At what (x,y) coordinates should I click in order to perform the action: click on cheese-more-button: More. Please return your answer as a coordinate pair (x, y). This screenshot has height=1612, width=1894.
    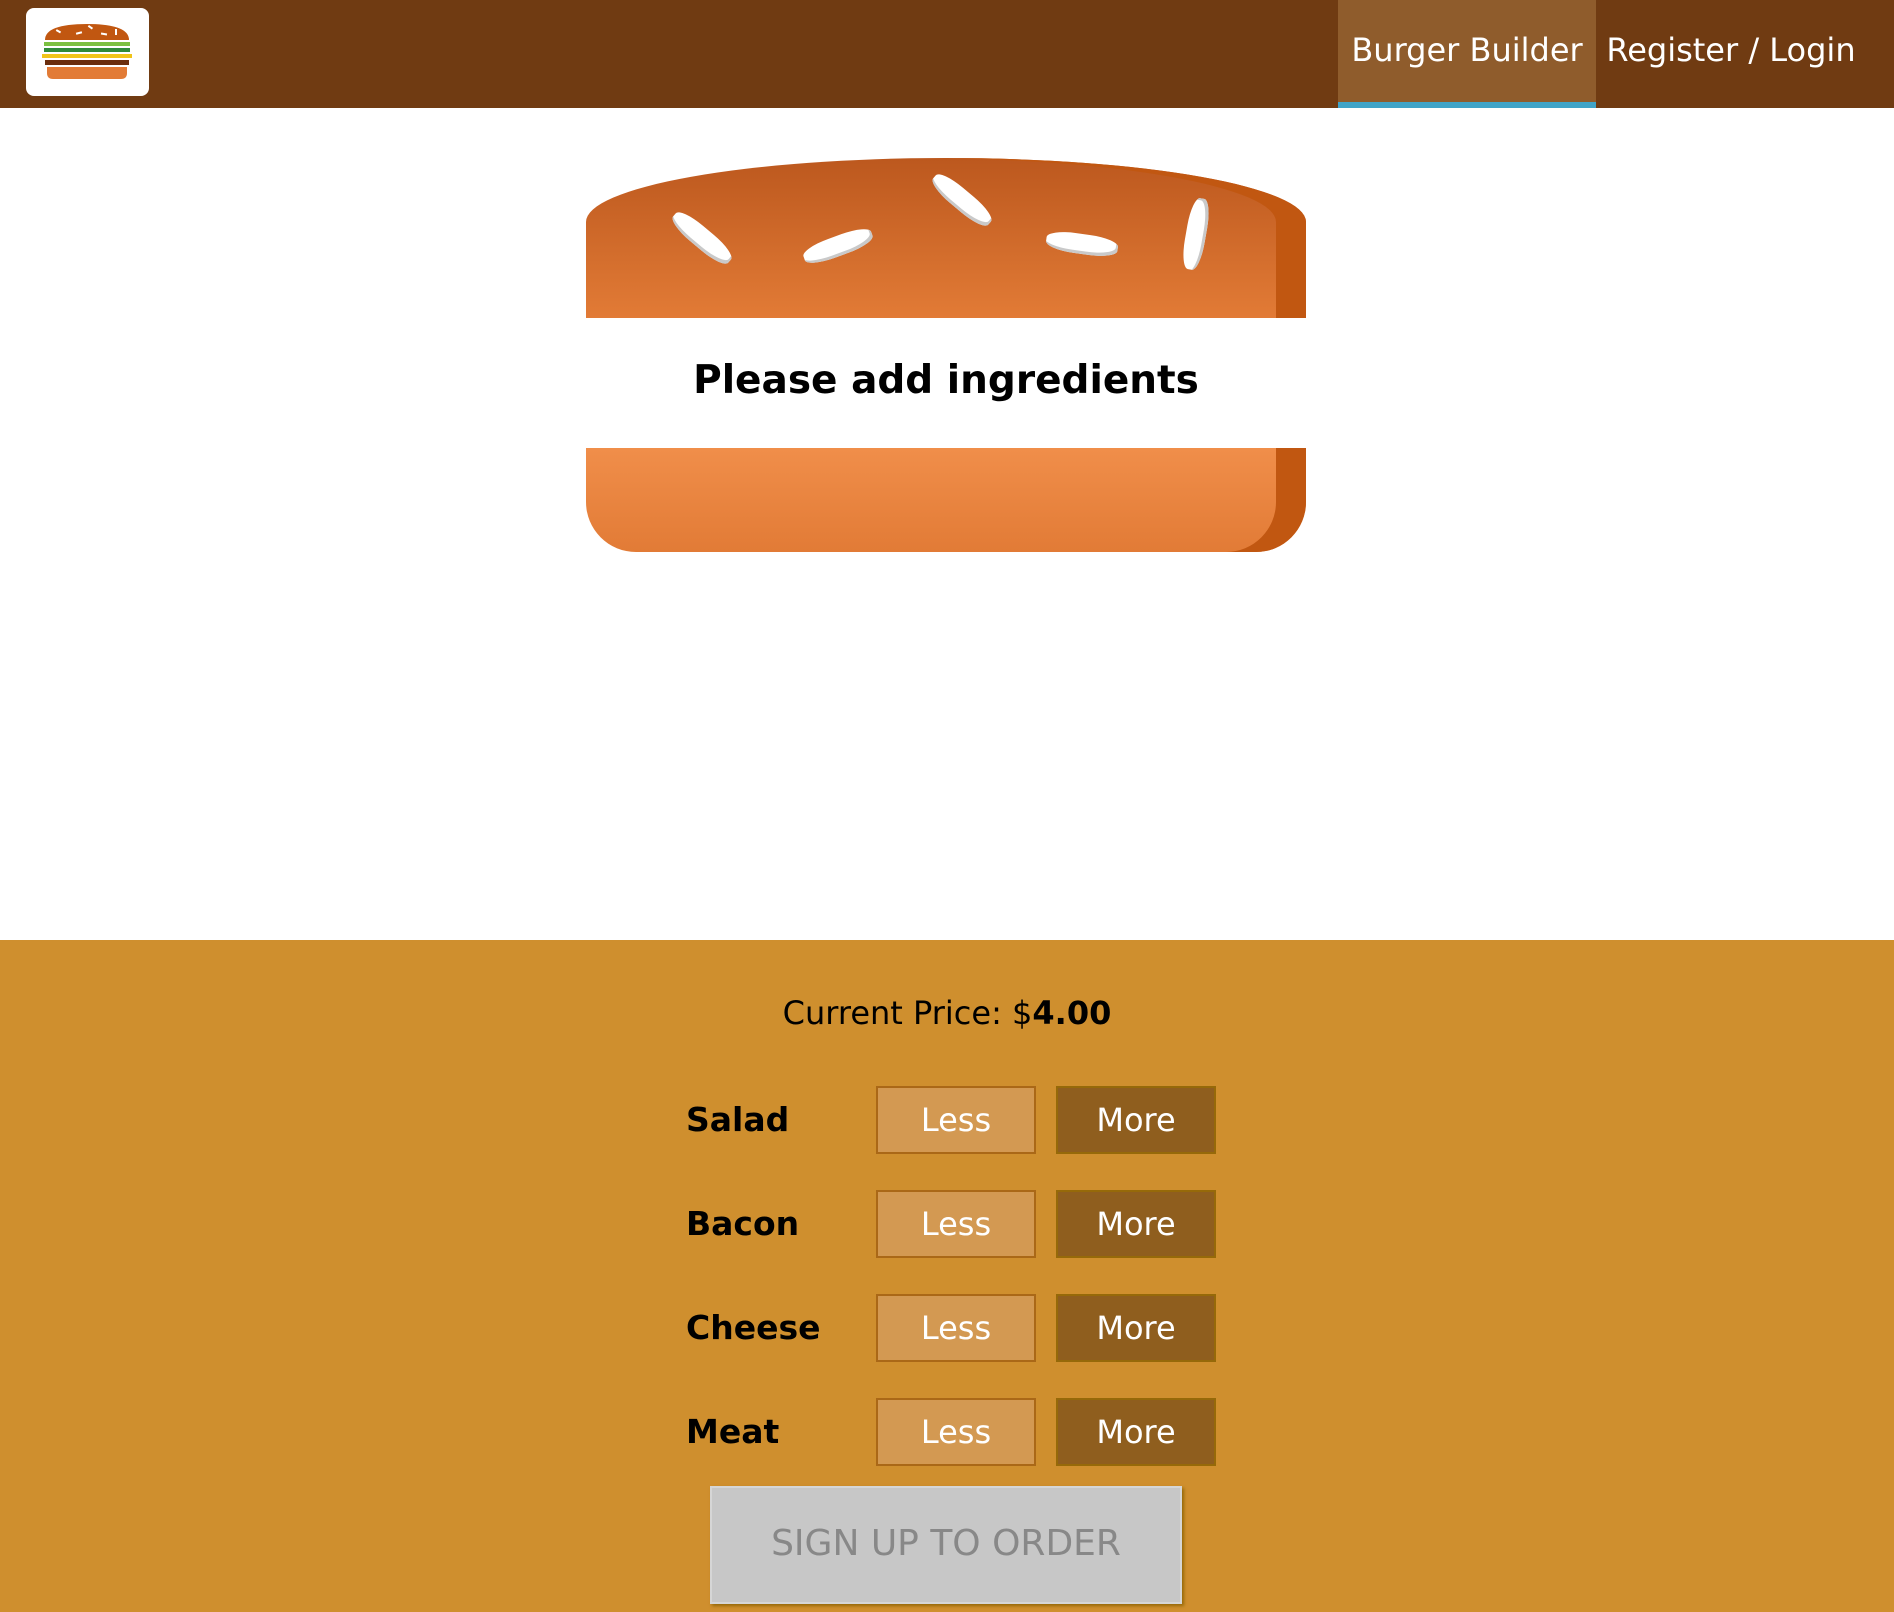
    Looking at the image, I should click on (1136, 1328).